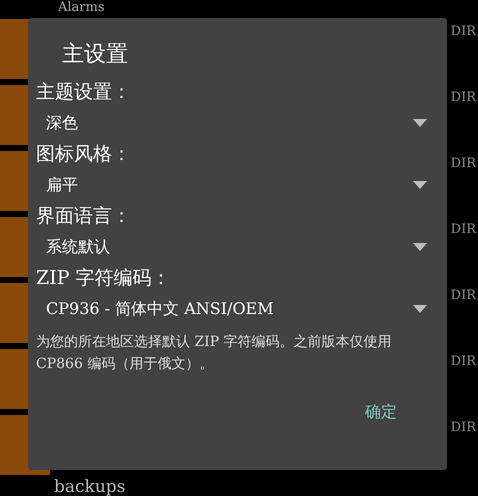 This screenshot has height=496, width=478. What do you see at coordinates (84, 92) in the screenshot?
I see `setting-label: 主题设置：` at bounding box center [84, 92].